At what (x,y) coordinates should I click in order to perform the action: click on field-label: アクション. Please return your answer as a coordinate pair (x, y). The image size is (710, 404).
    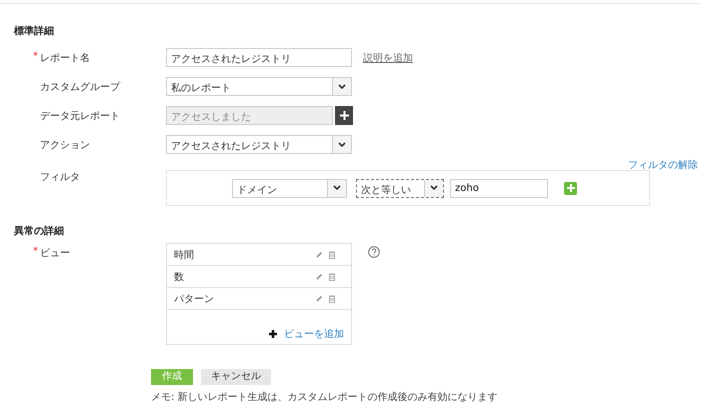
    Looking at the image, I should click on (65, 145).